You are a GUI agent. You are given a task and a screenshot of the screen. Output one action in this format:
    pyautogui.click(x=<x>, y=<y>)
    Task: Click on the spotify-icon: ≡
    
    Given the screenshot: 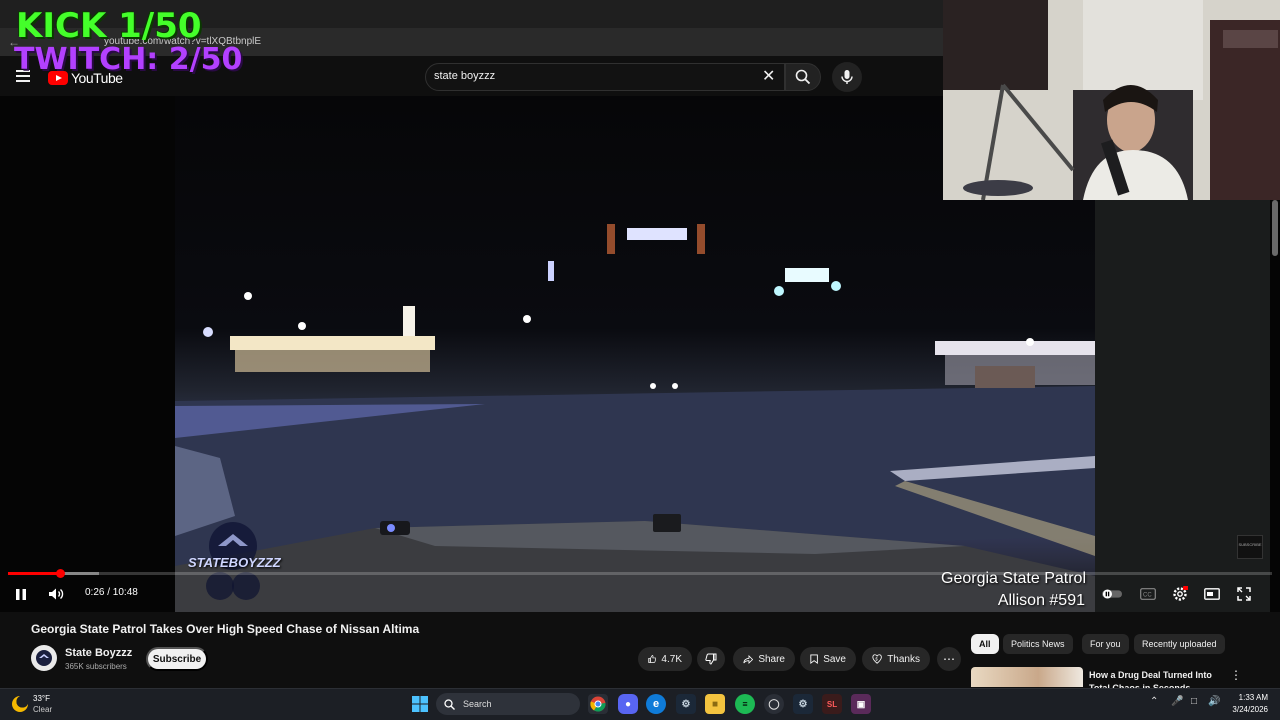 What is the action you would take?
    pyautogui.click(x=745, y=704)
    